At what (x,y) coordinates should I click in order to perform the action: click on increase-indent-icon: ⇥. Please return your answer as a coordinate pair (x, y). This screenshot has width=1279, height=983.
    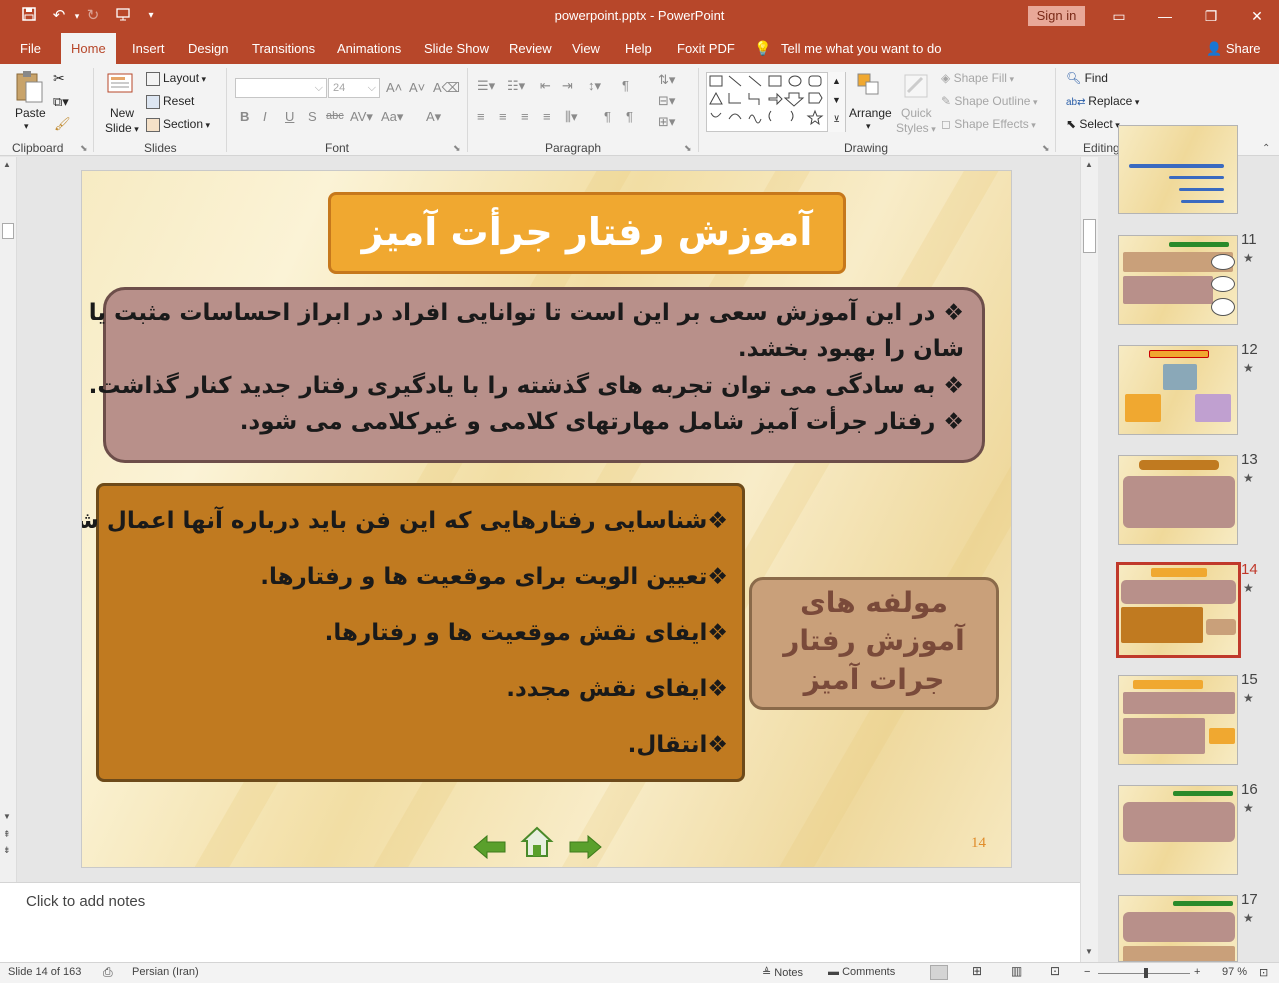
    Looking at the image, I should click on (567, 86).